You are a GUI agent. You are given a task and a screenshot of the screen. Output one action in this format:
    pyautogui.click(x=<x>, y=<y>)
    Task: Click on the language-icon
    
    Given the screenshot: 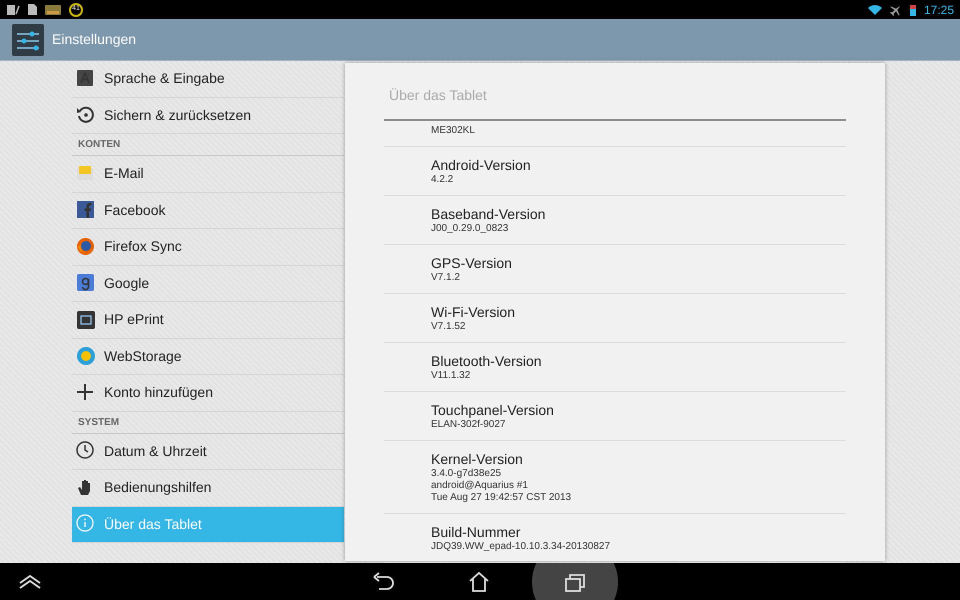 What is the action you would take?
    pyautogui.click(x=86, y=78)
    